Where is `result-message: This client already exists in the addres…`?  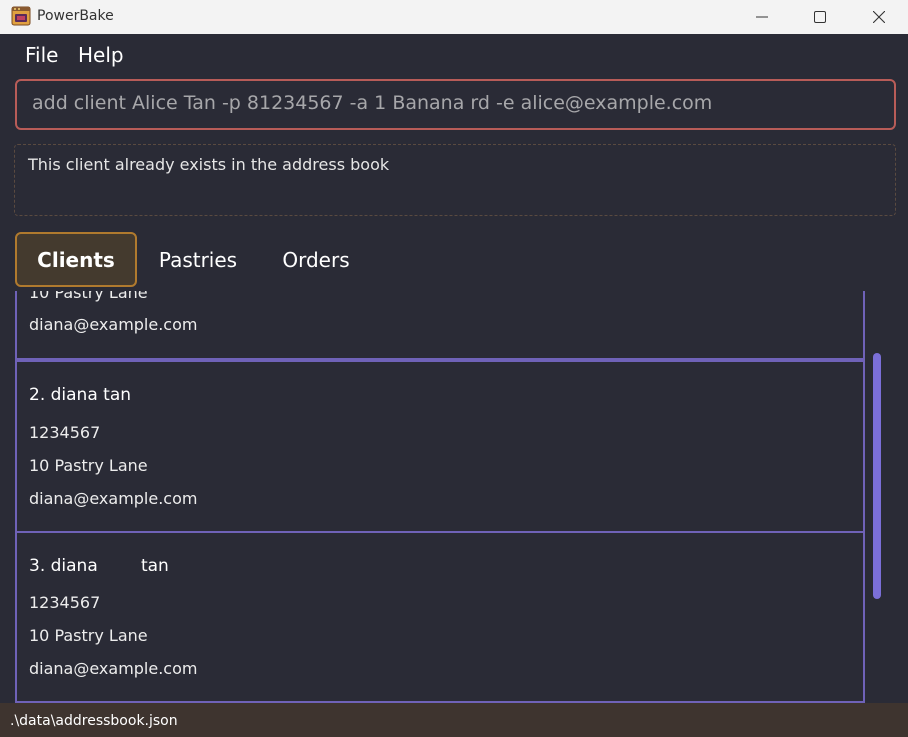 result-message: This client already exists in the addres… is located at coordinates (209, 164).